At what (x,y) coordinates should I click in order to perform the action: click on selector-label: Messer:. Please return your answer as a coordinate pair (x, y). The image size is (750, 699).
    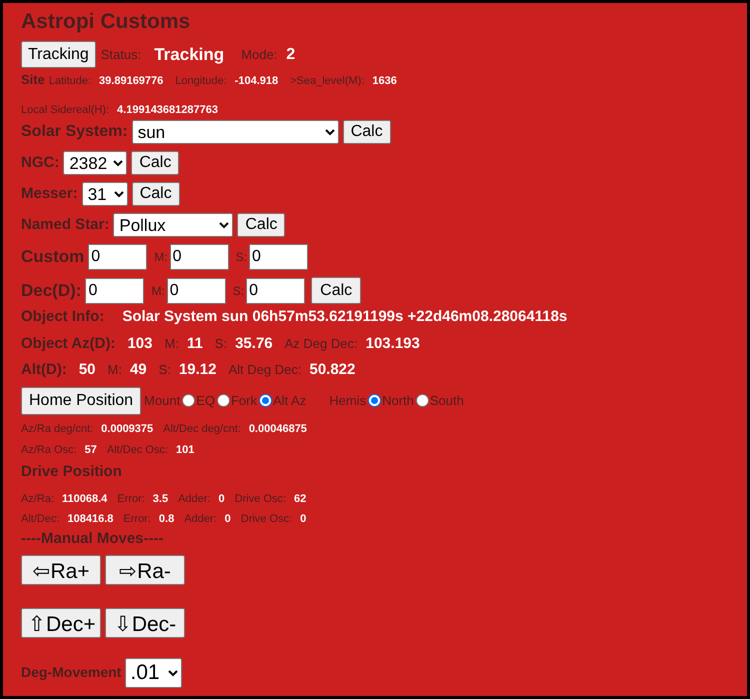
    Looking at the image, I should click on (49, 194).